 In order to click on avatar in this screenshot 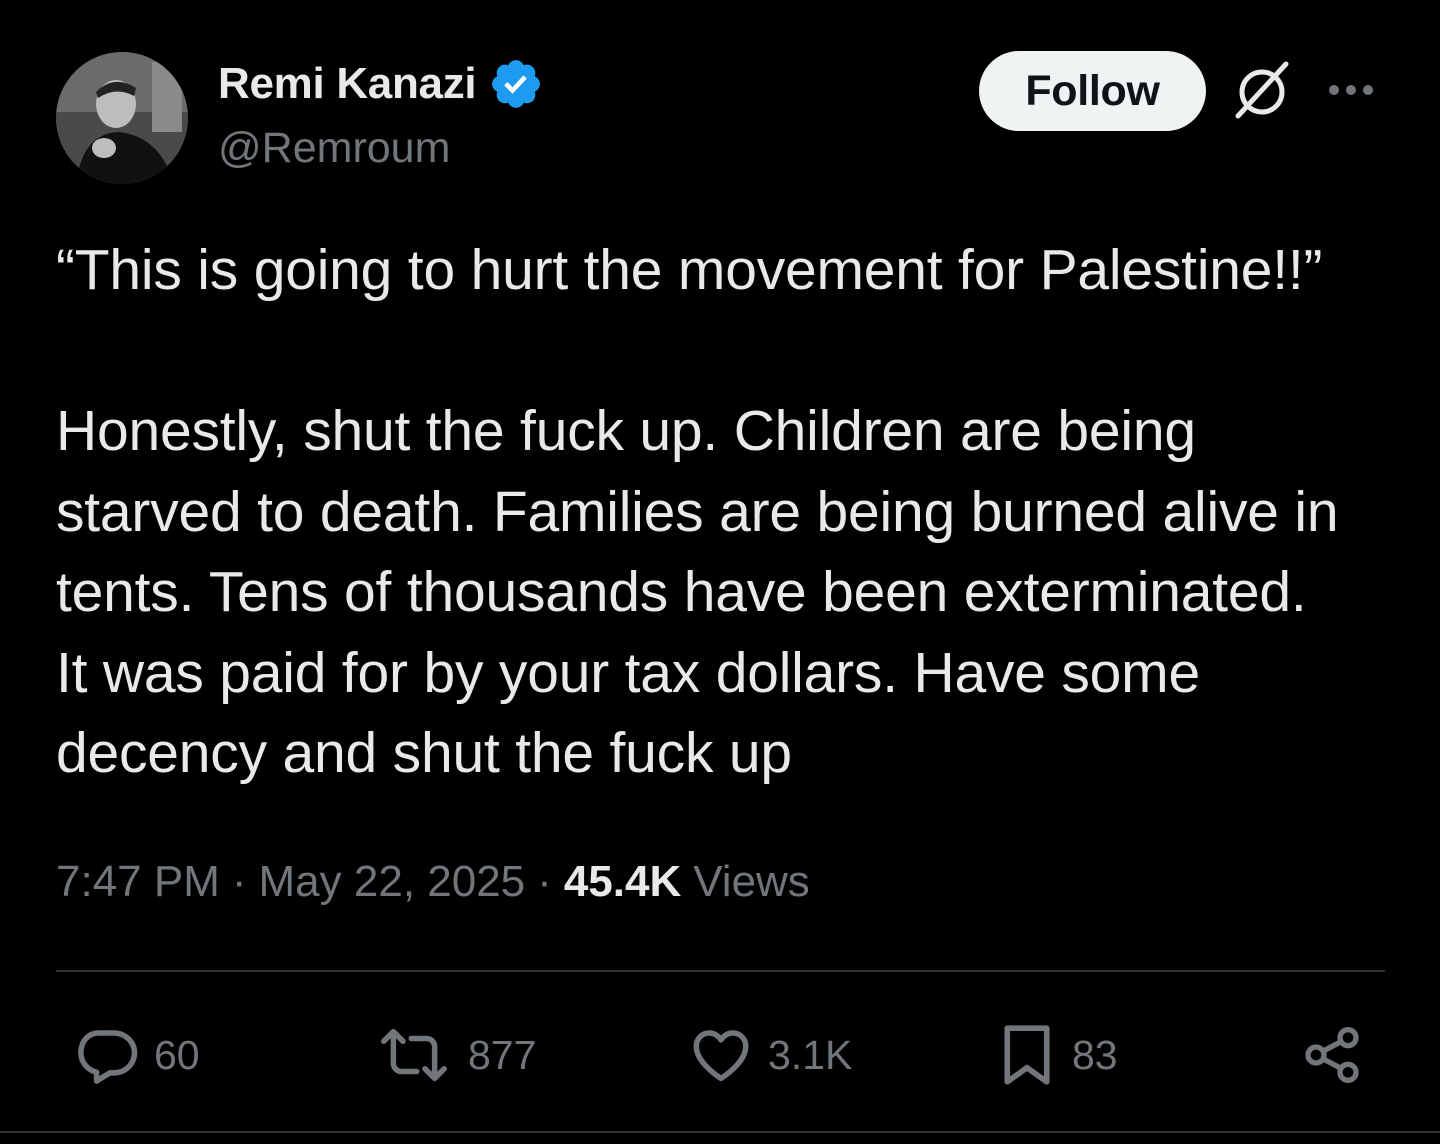, I will do `click(122, 118)`.